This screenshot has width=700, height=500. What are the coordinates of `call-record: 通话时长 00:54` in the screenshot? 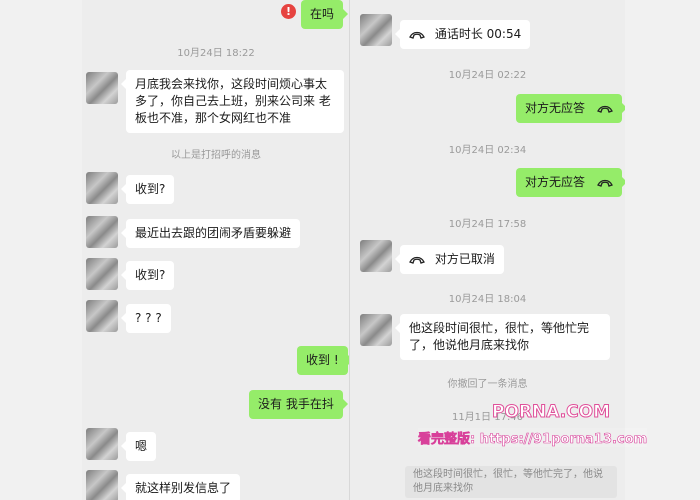 It's located at (462, 34).